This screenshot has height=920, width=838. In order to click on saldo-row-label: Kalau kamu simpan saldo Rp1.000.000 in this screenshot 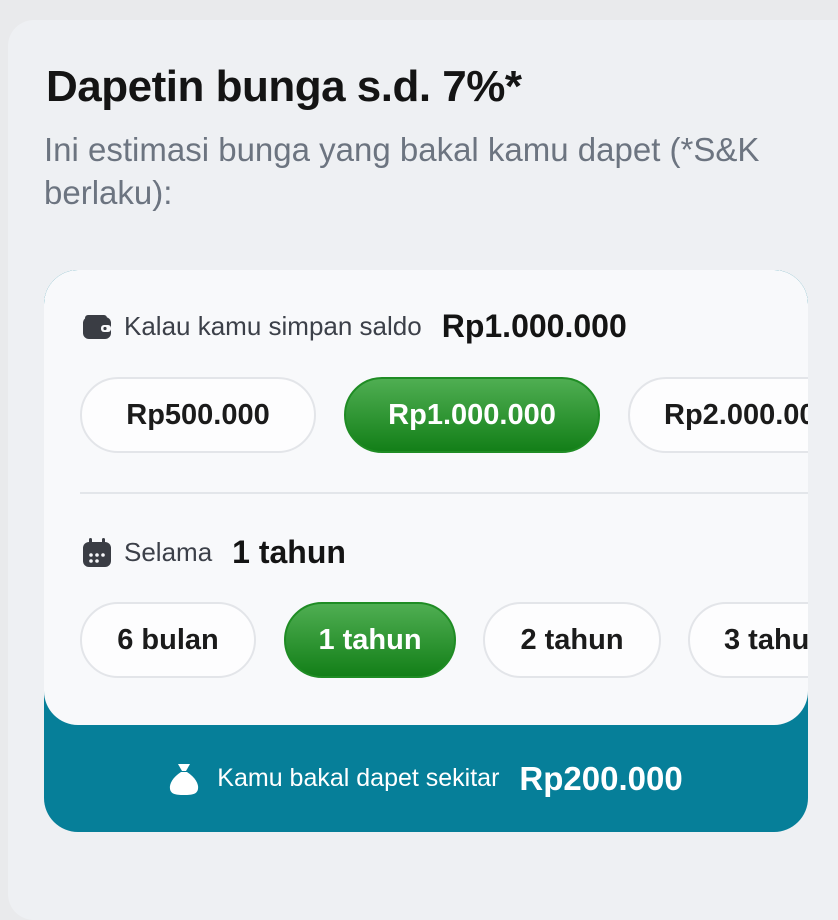, I will do `click(354, 326)`.